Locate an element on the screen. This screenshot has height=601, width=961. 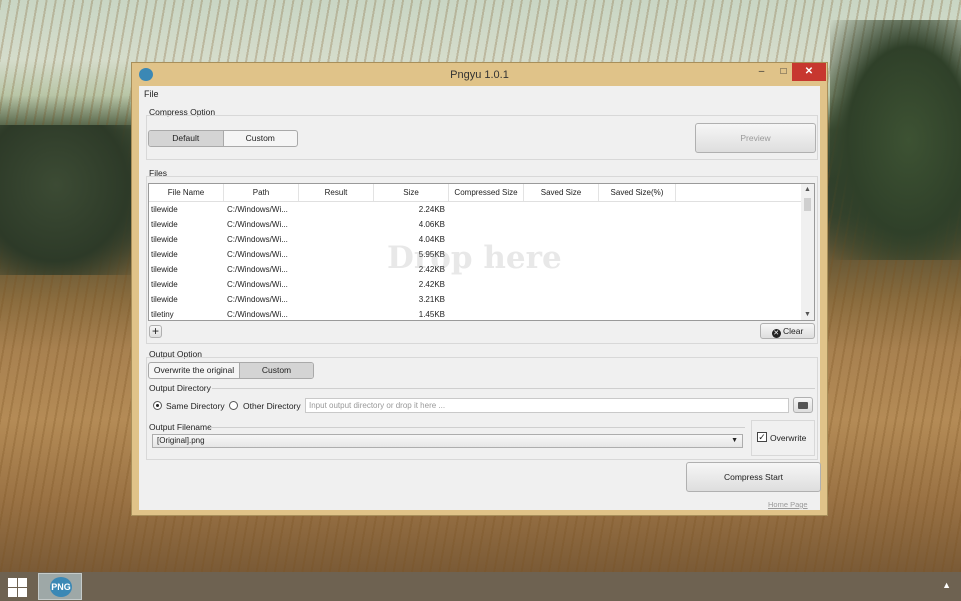
windows-start-icon is located at coordinates (17, 587).